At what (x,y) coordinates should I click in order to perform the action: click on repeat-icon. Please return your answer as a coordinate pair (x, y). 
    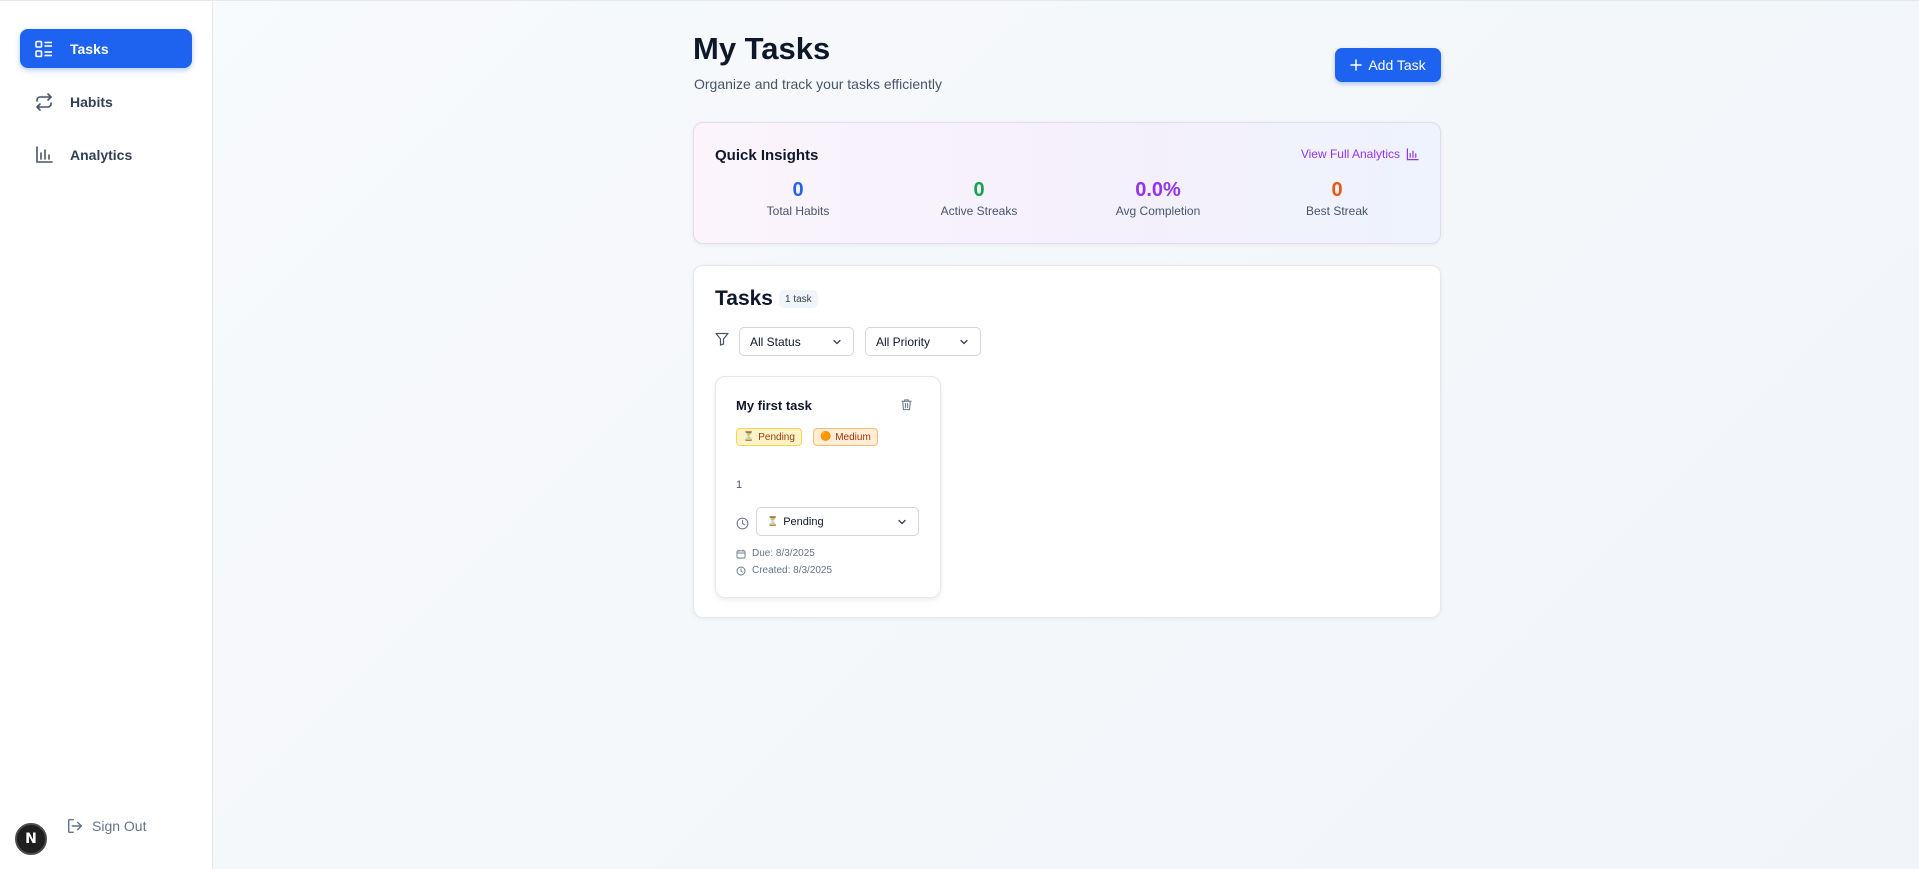
    Looking at the image, I should click on (44, 102).